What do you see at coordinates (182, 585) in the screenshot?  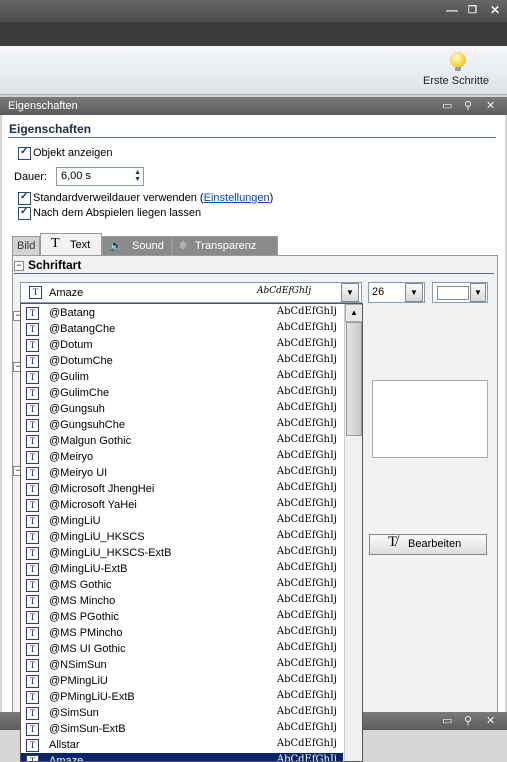 I see `font-list-item: T @MS Gothic AbCdEfGhIj` at bounding box center [182, 585].